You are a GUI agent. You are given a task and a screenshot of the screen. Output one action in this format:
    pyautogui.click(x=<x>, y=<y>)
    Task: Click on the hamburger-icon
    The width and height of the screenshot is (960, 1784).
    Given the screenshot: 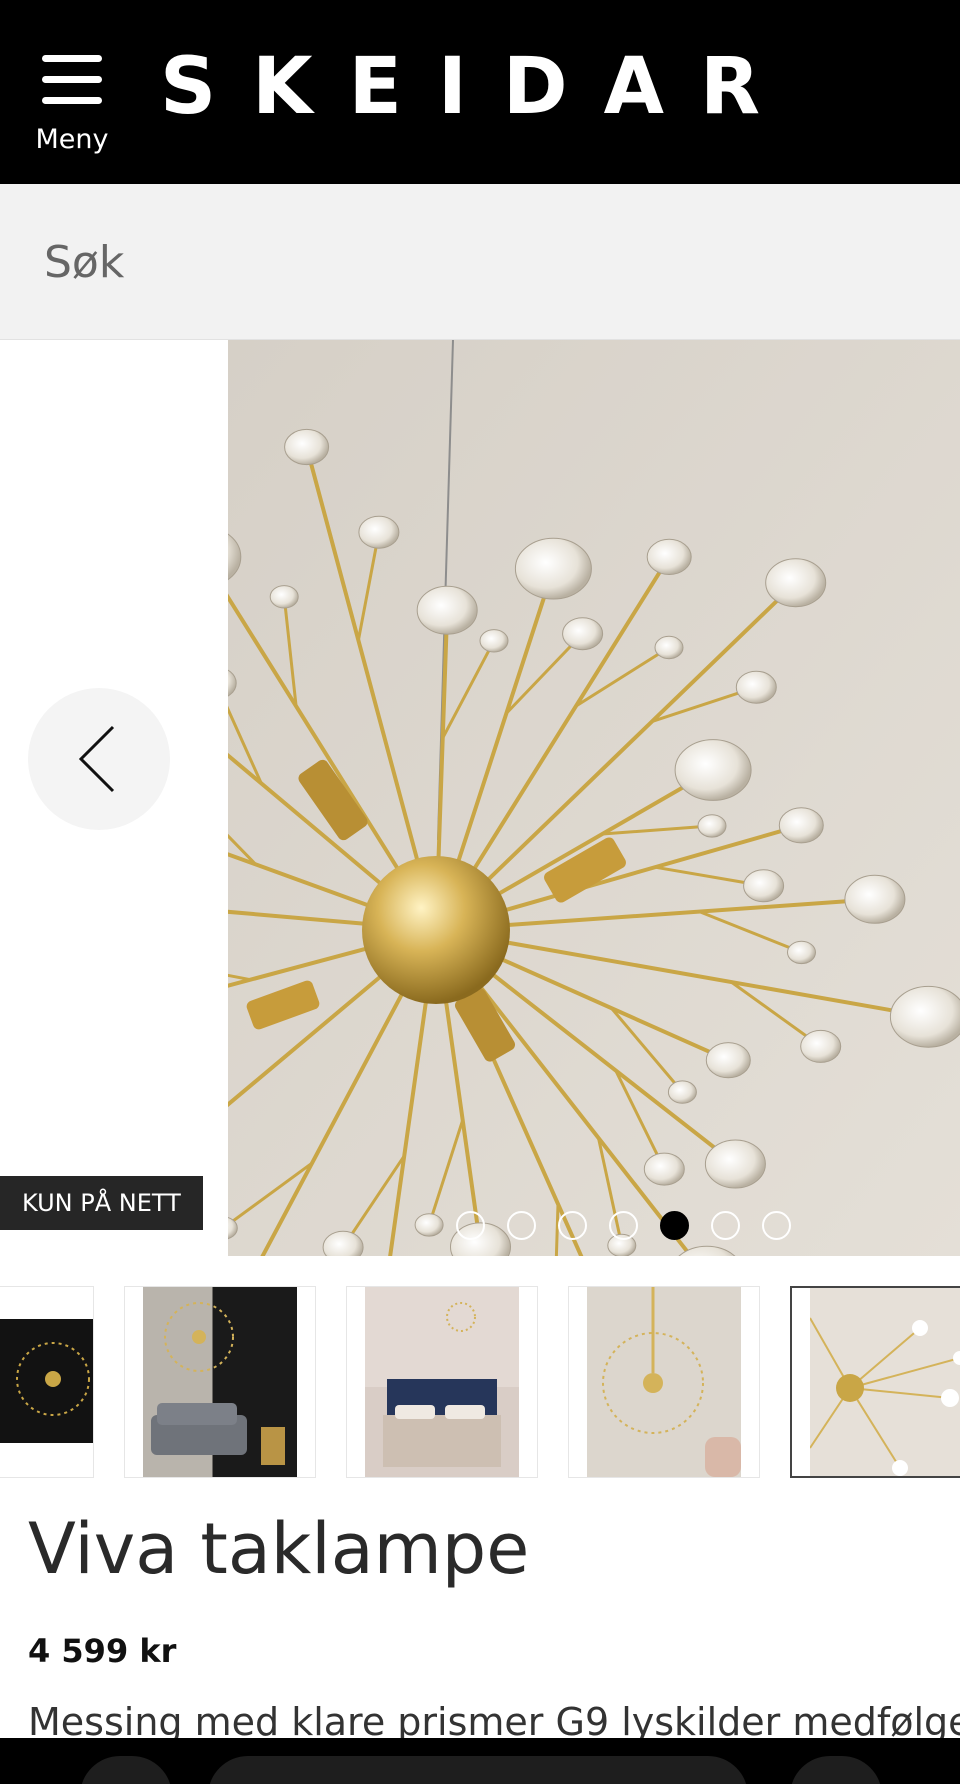 What is the action you would take?
    pyautogui.click(x=72, y=58)
    